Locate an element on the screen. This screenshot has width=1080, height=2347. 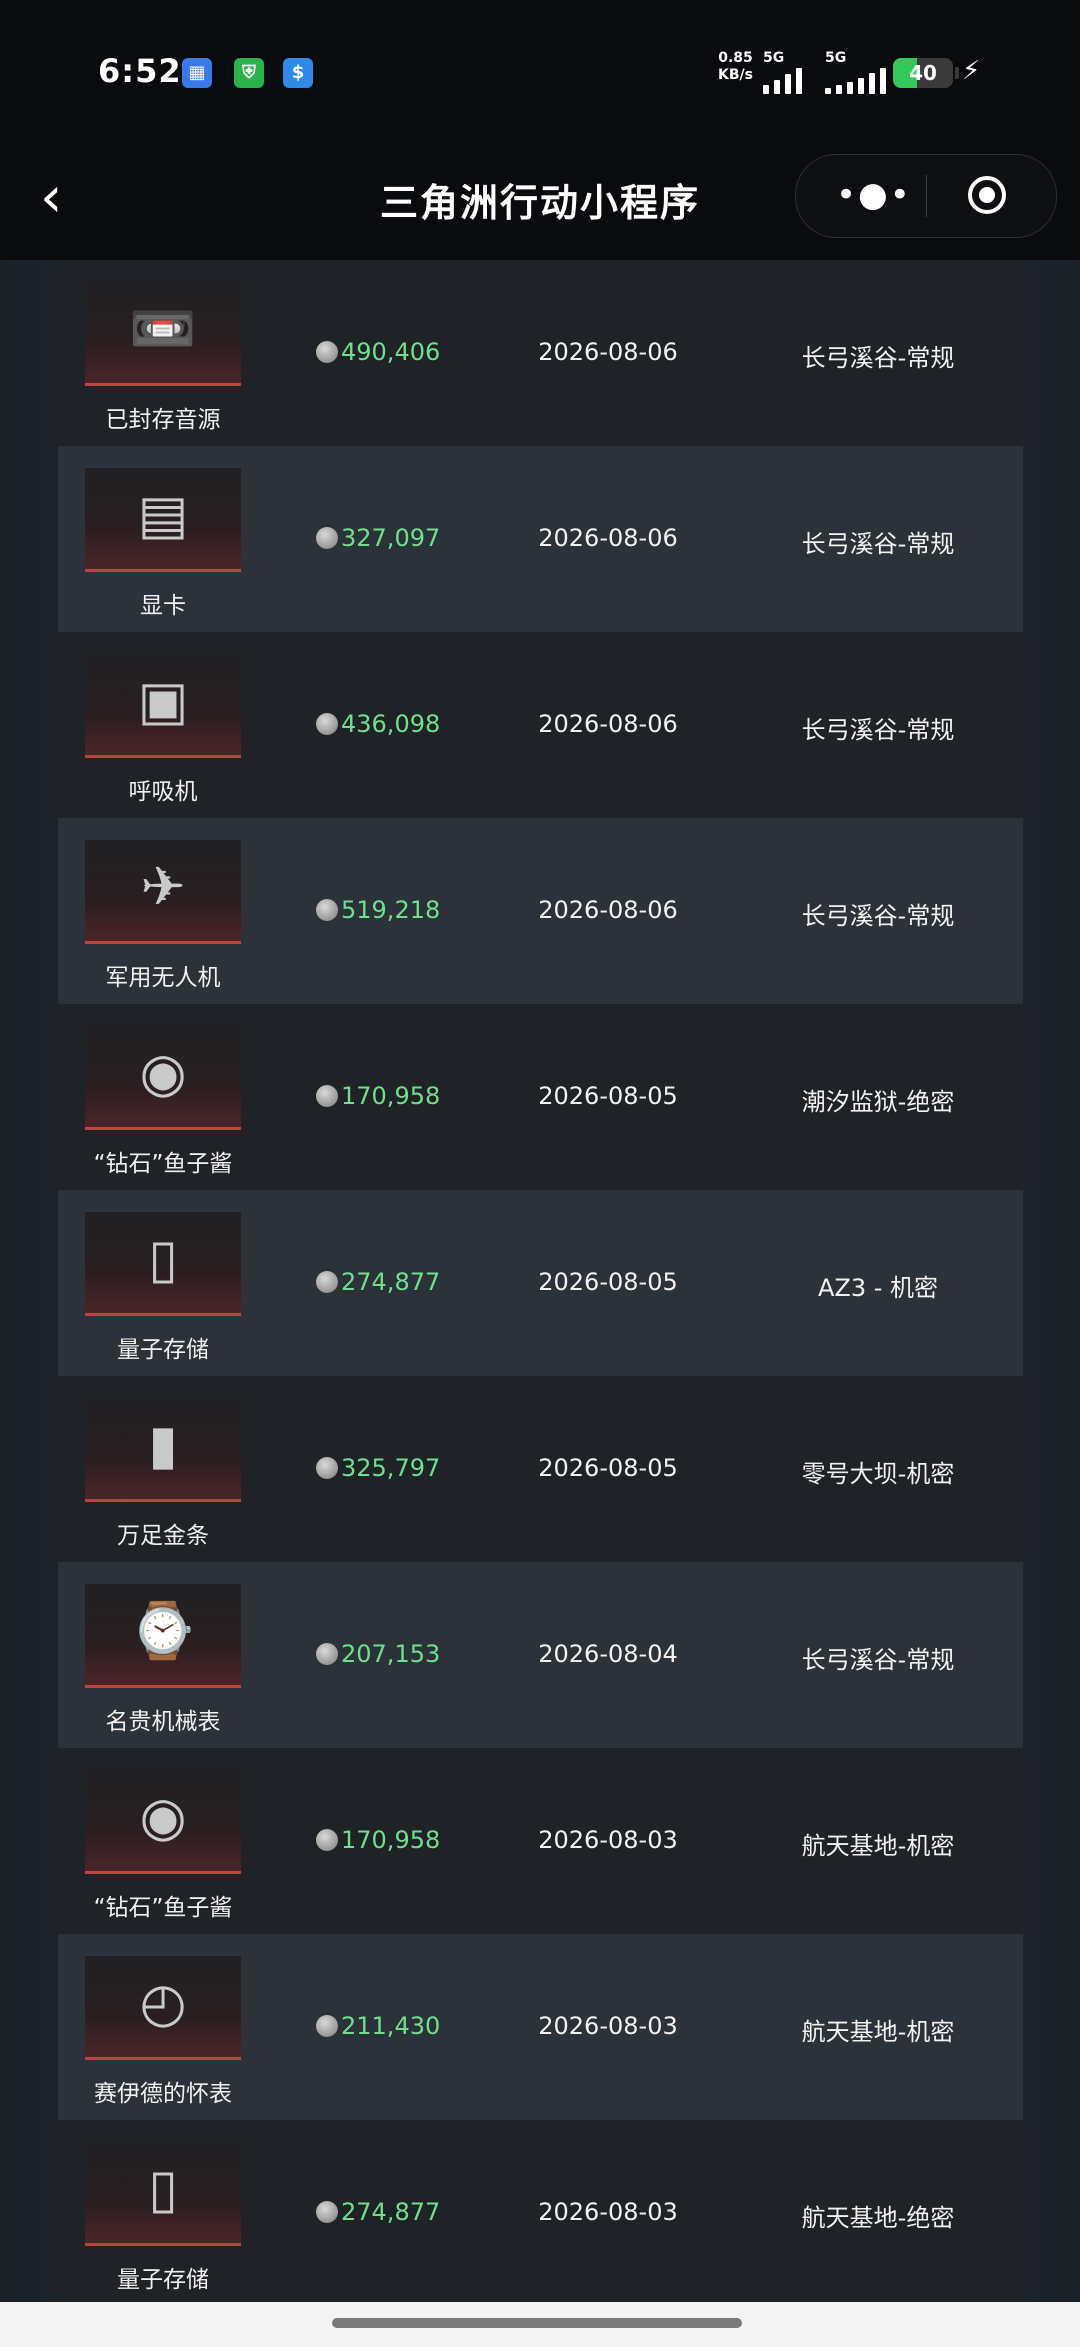
home-indicator is located at coordinates (537, 2323).